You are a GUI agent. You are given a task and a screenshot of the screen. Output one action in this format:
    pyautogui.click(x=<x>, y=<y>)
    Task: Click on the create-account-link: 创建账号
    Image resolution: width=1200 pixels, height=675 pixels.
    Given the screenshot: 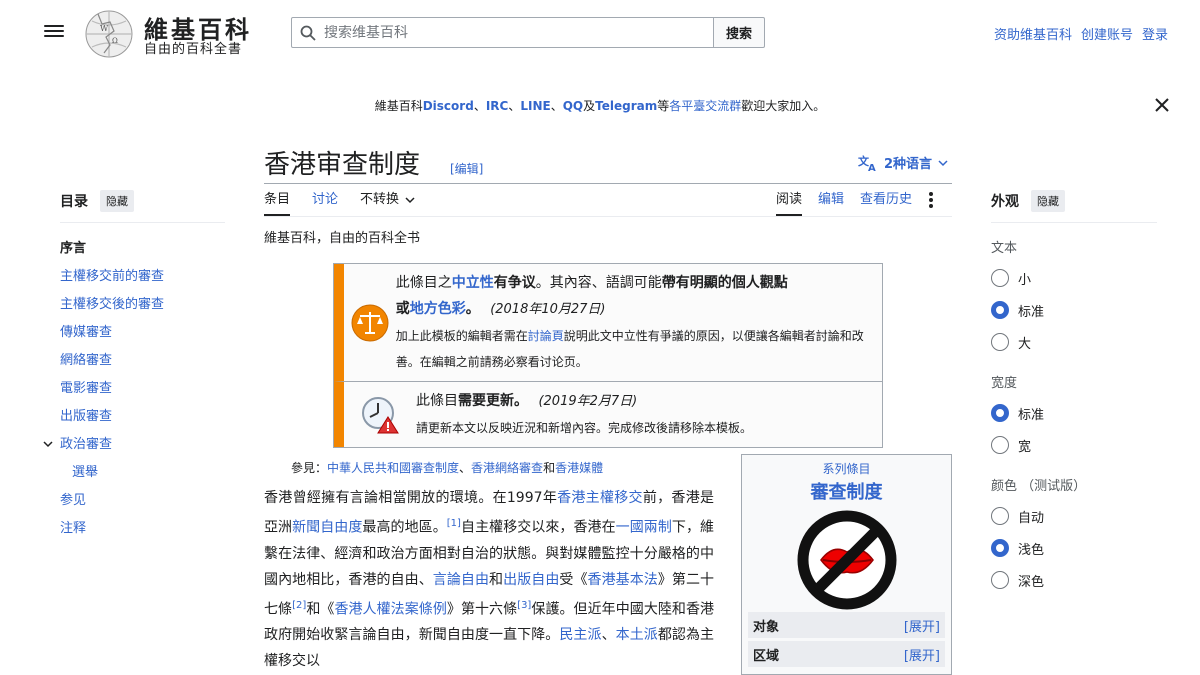 What is the action you would take?
    pyautogui.click(x=1107, y=33)
    